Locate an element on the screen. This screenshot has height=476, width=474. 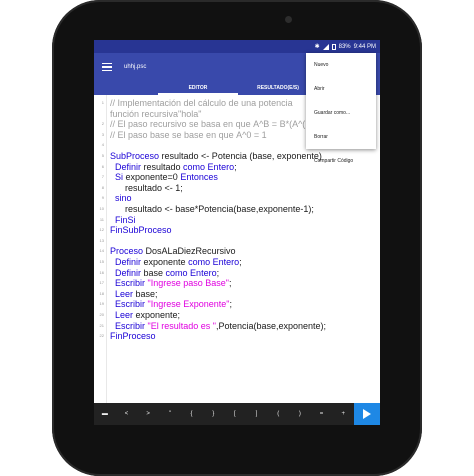
hamburger-menu-icon is located at coordinates (107, 67).